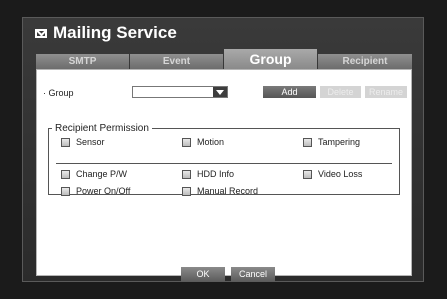 This screenshot has width=447, height=299. I want to click on checkbox-label: Motion, so click(211, 142).